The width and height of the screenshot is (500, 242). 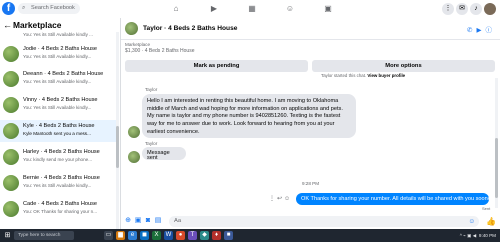 What do you see at coordinates (190, 28) in the screenshot?
I see `chat-title: Taylor · 4 Beds 2 Baths House` at bounding box center [190, 28].